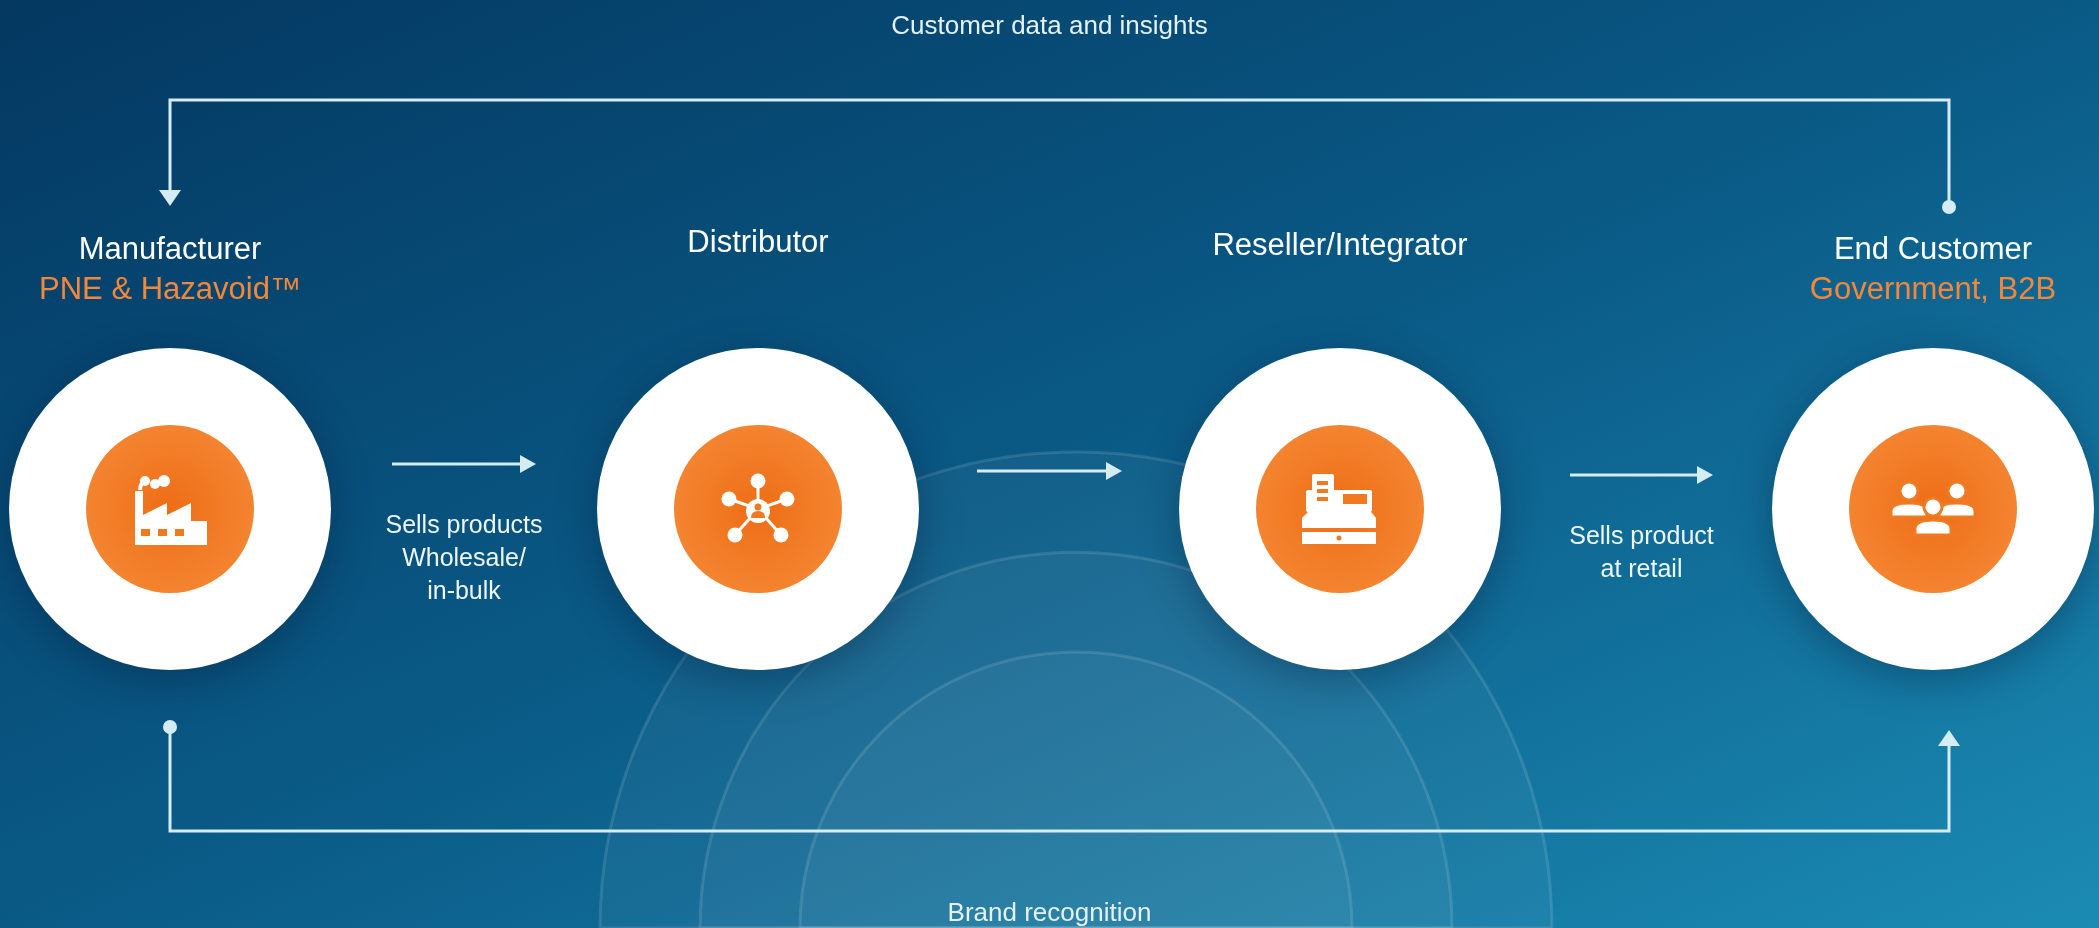 The width and height of the screenshot is (2099, 928). I want to click on stage-title: Reseller/Integrator, so click(1340, 245).